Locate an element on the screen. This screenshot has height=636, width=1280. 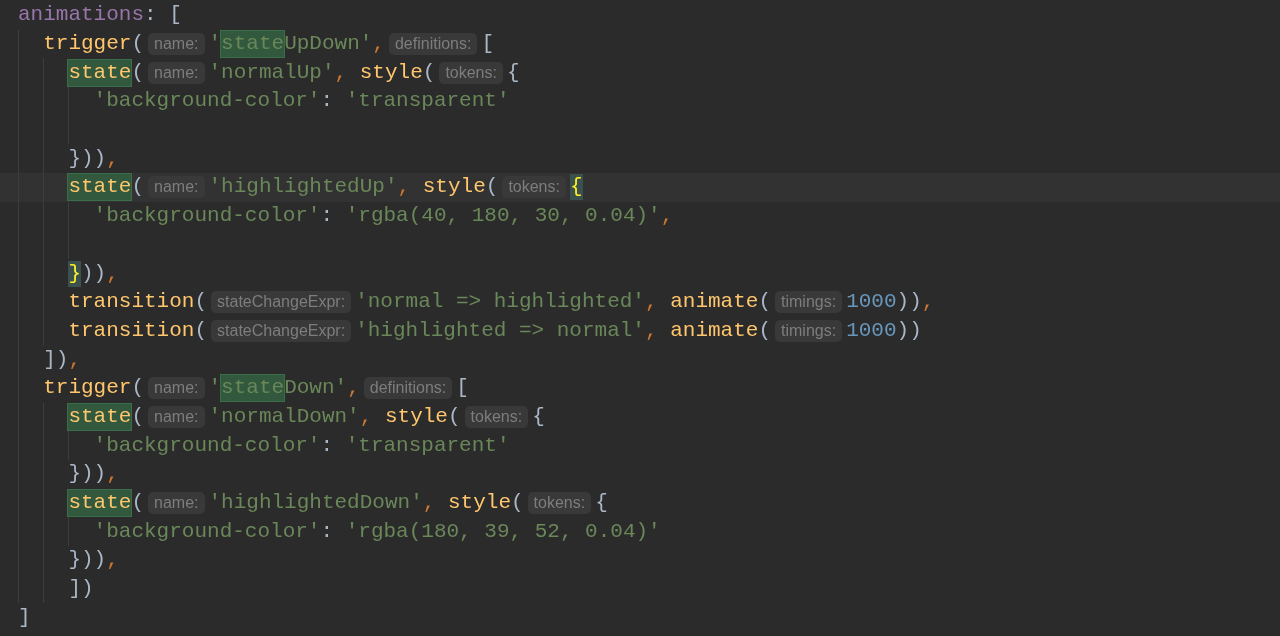
string-literal: 'highlightedUp' is located at coordinates (303, 187).